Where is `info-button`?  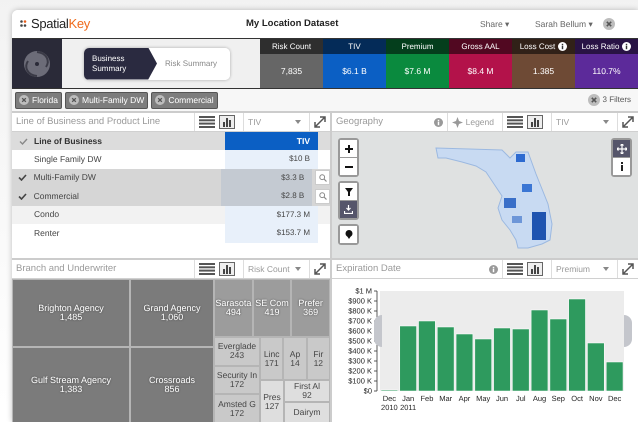
info-button is located at coordinates (621, 166).